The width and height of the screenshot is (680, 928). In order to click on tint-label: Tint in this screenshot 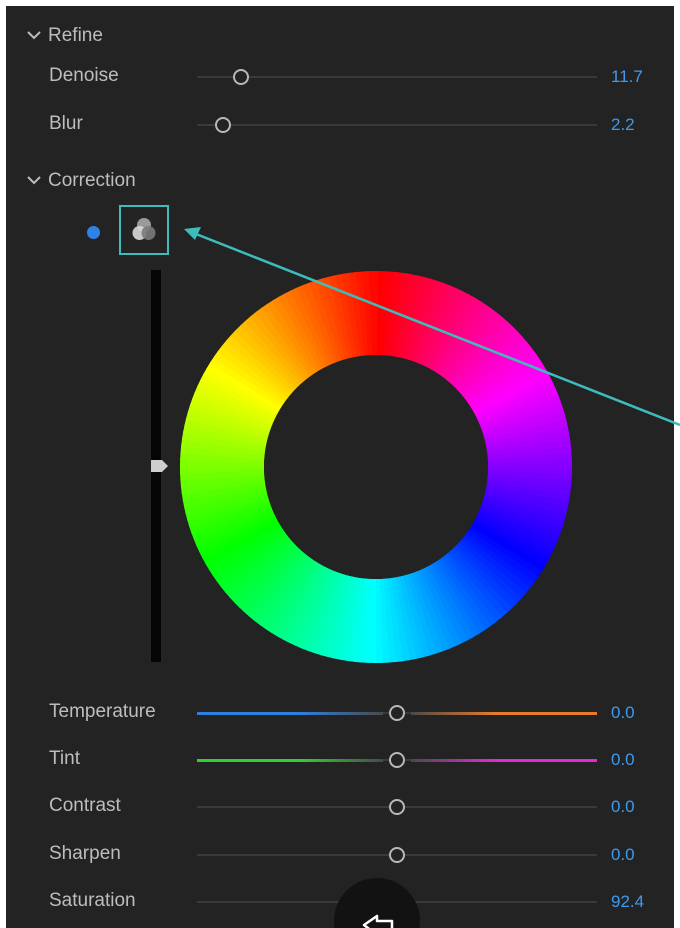, I will do `click(64, 758)`.